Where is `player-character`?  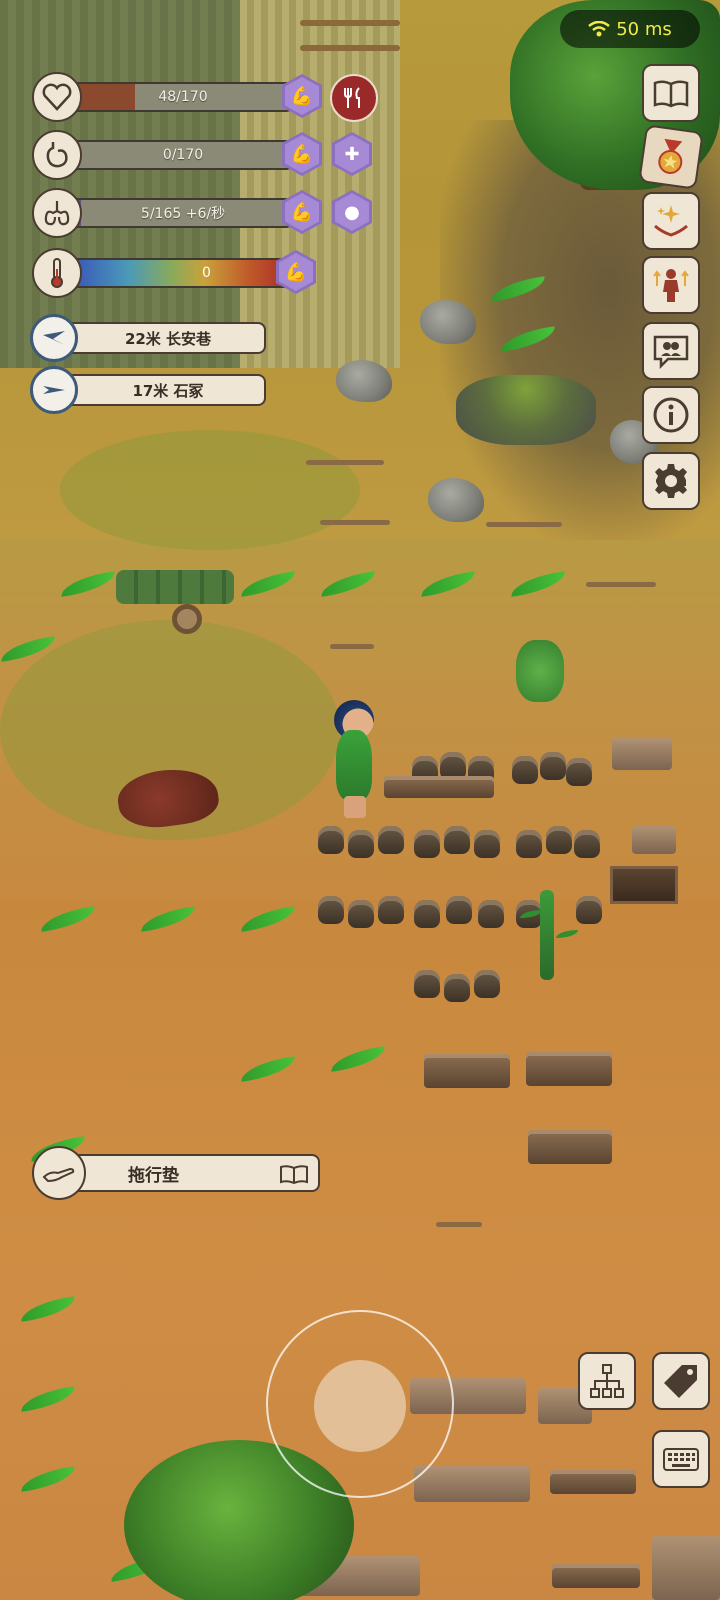
player-character is located at coordinates (354, 765).